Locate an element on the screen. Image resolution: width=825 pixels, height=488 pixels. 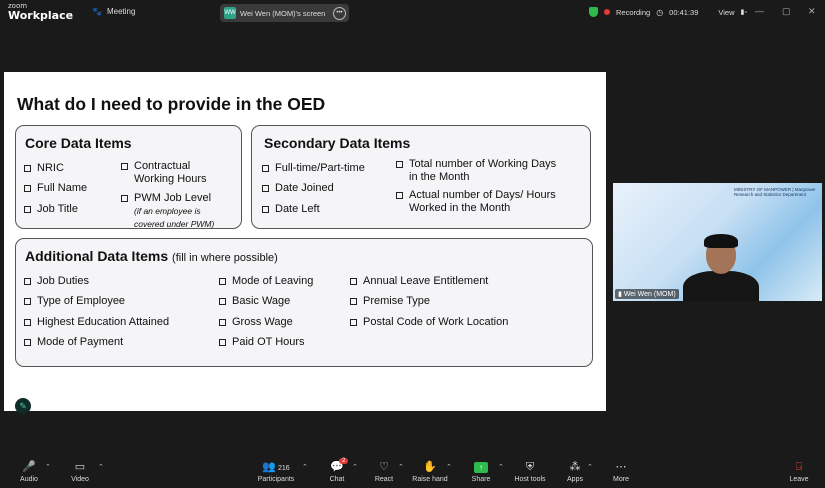
list-item: Full-time/Part-time is located at coordinates (313, 168).